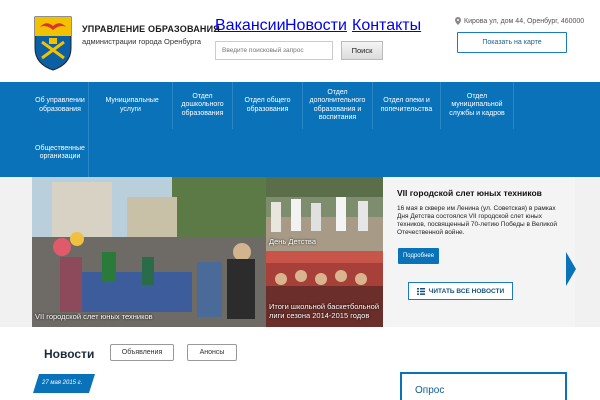 The height and width of the screenshot is (400, 600). What do you see at coordinates (69, 354) in the screenshot?
I see `news-heading: Новости` at bounding box center [69, 354].